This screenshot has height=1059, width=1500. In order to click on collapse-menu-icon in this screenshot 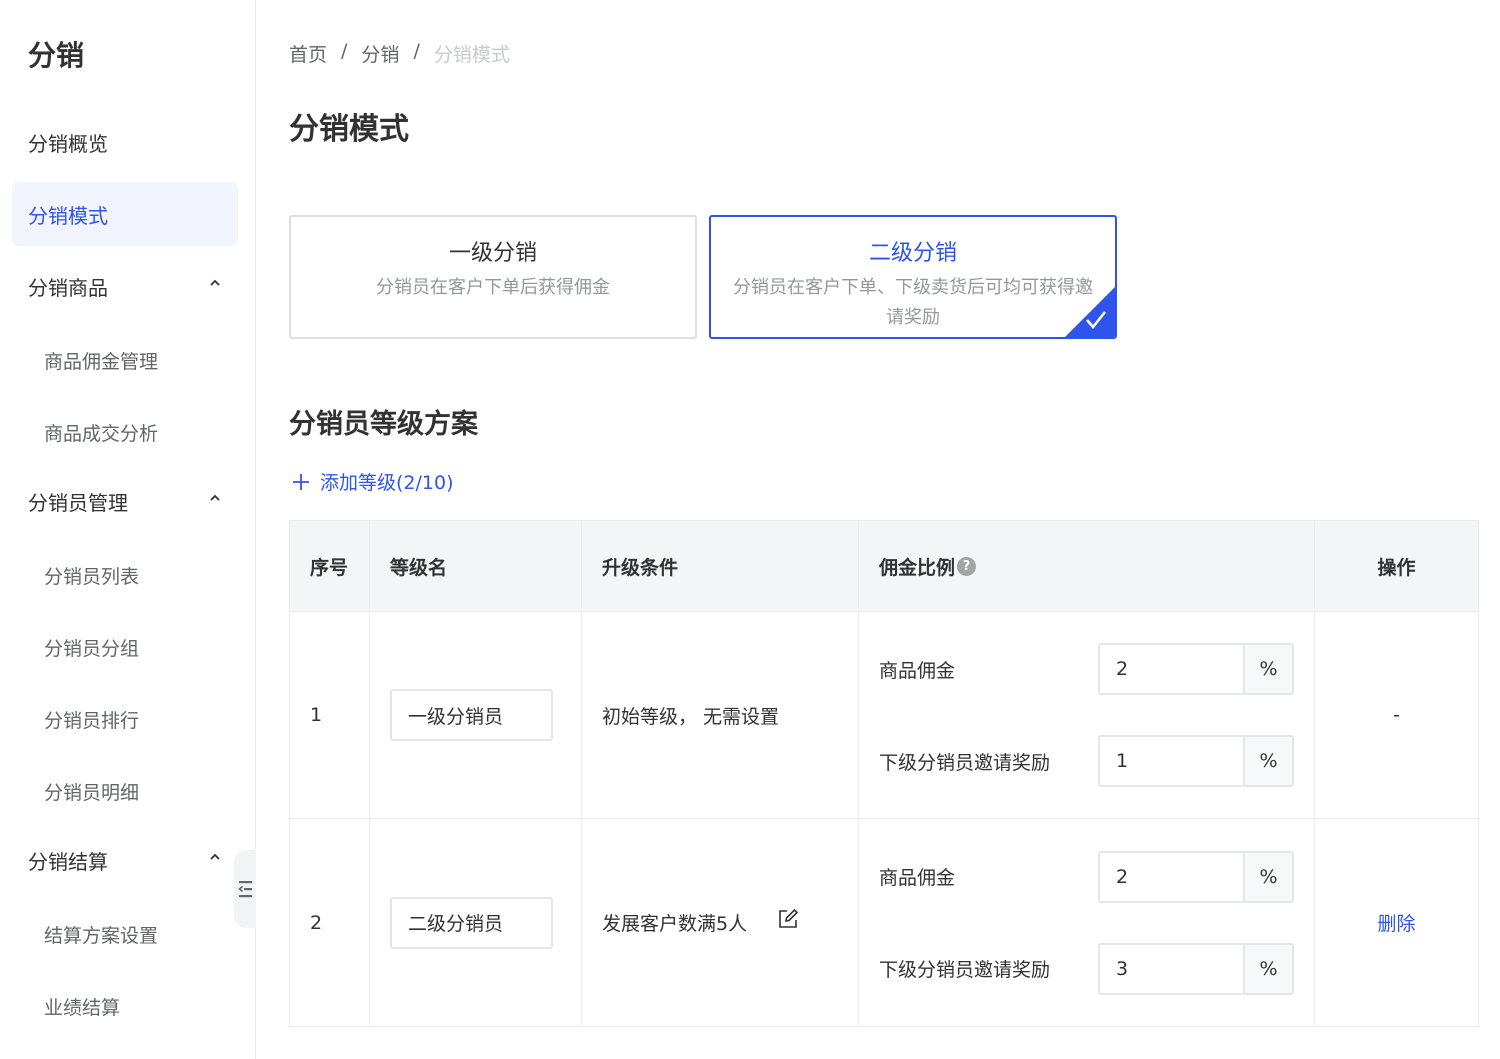, I will do `click(245, 889)`.